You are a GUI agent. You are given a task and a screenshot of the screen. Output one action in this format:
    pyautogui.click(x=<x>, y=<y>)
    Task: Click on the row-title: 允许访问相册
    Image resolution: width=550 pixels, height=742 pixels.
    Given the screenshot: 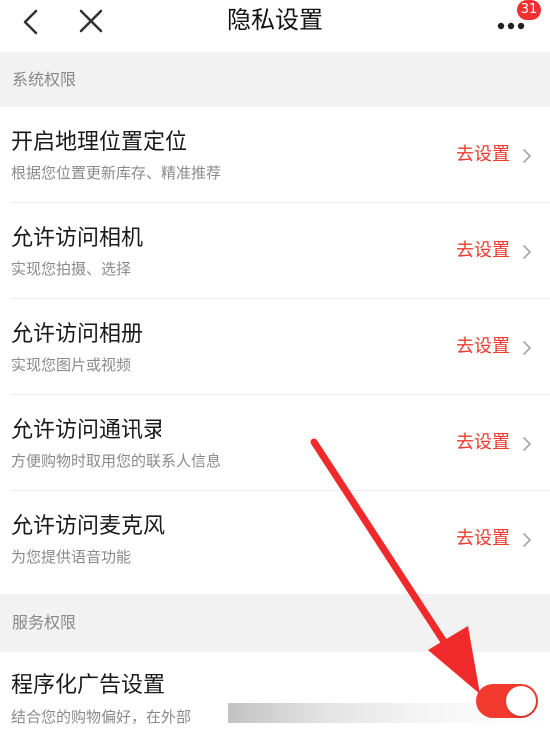 What is the action you would take?
    pyautogui.click(x=77, y=334)
    